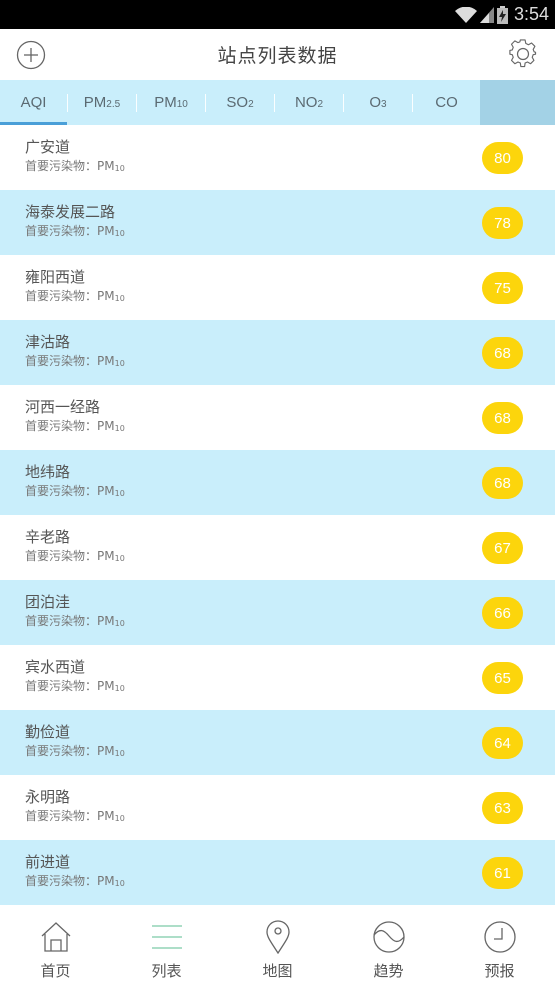 This screenshot has height=988, width=555. Describe the element at coordinates (55, 667) in the screenshot. I see `station-name: 宾水西道` at that location.